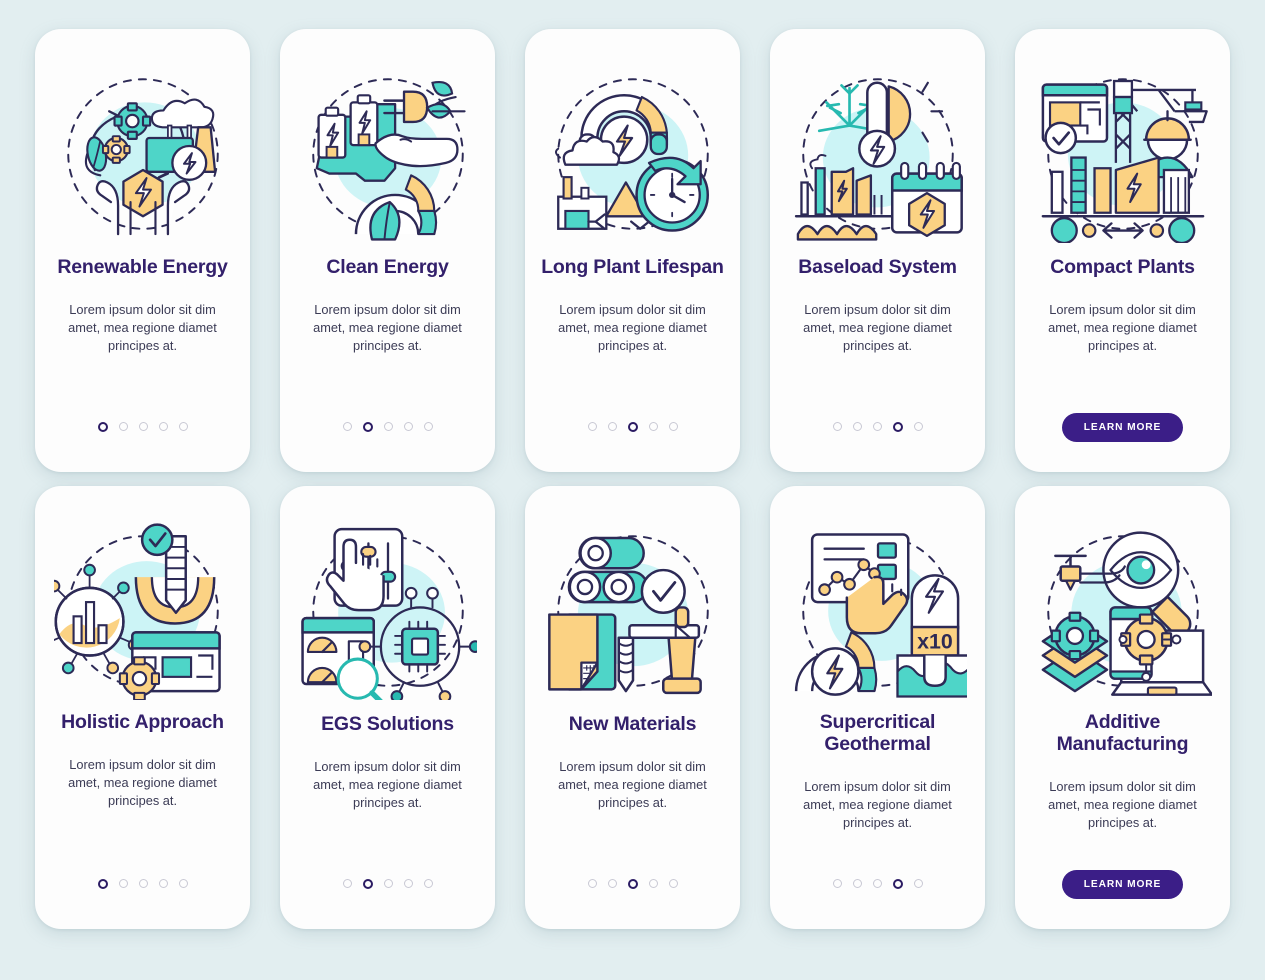  Describe the element at coordinates (142, 157) in the screenshot. I see `renewable-energy-icon` at that location.